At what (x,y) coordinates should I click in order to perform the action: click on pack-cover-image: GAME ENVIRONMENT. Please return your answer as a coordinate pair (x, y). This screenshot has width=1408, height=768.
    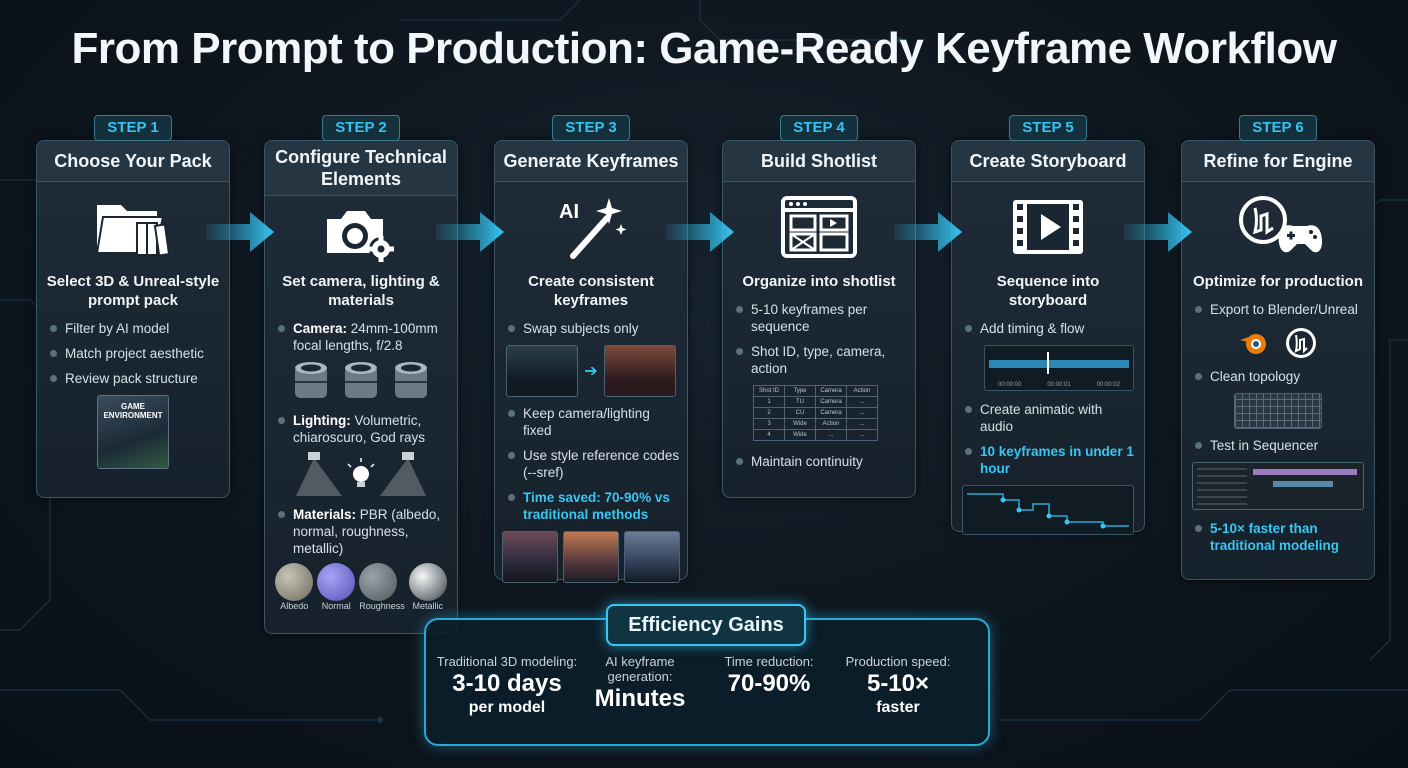
    Looking at the image, I should click on (133, 432).